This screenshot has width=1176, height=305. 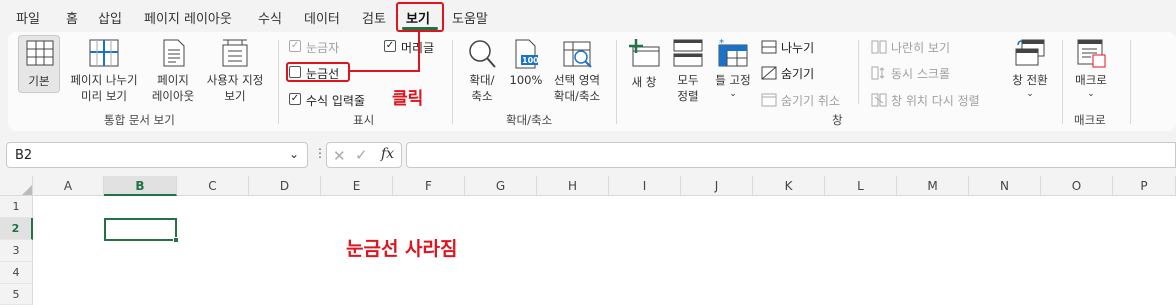 I want to click on freeze-panes-label: 틀 고정, so click(x=733, y=80).